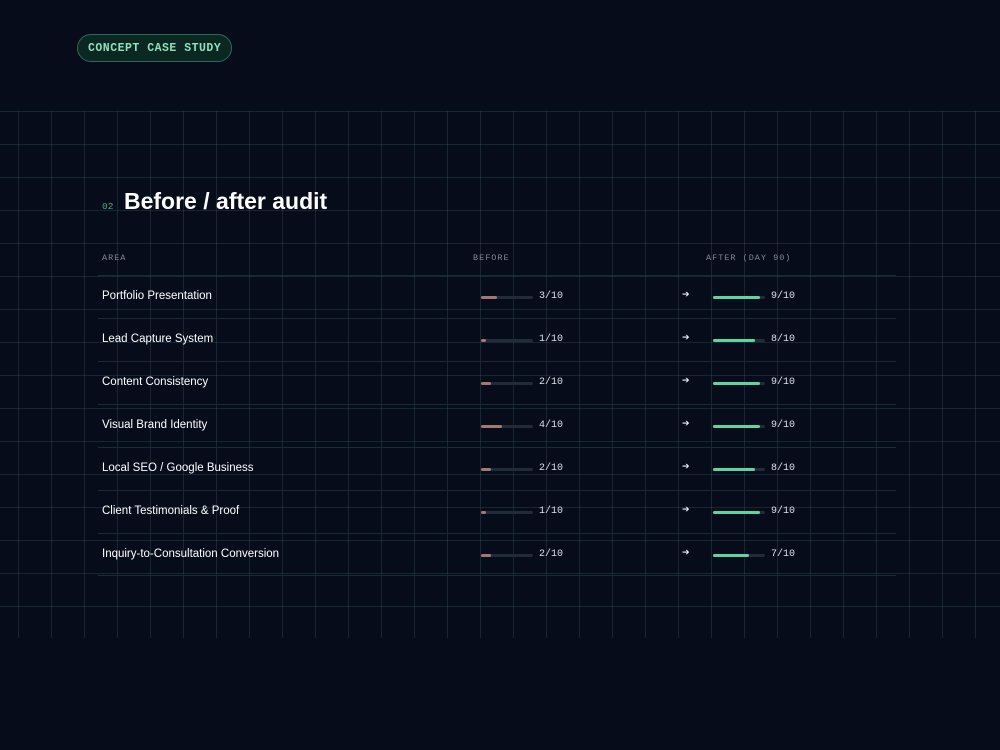 Image resolution: width=1000 pixels, height=750 pixels. Describe the element at coordinates (171, 511) in the screenshot. I see `area-label: Client Testimonials & Proof` at that location.